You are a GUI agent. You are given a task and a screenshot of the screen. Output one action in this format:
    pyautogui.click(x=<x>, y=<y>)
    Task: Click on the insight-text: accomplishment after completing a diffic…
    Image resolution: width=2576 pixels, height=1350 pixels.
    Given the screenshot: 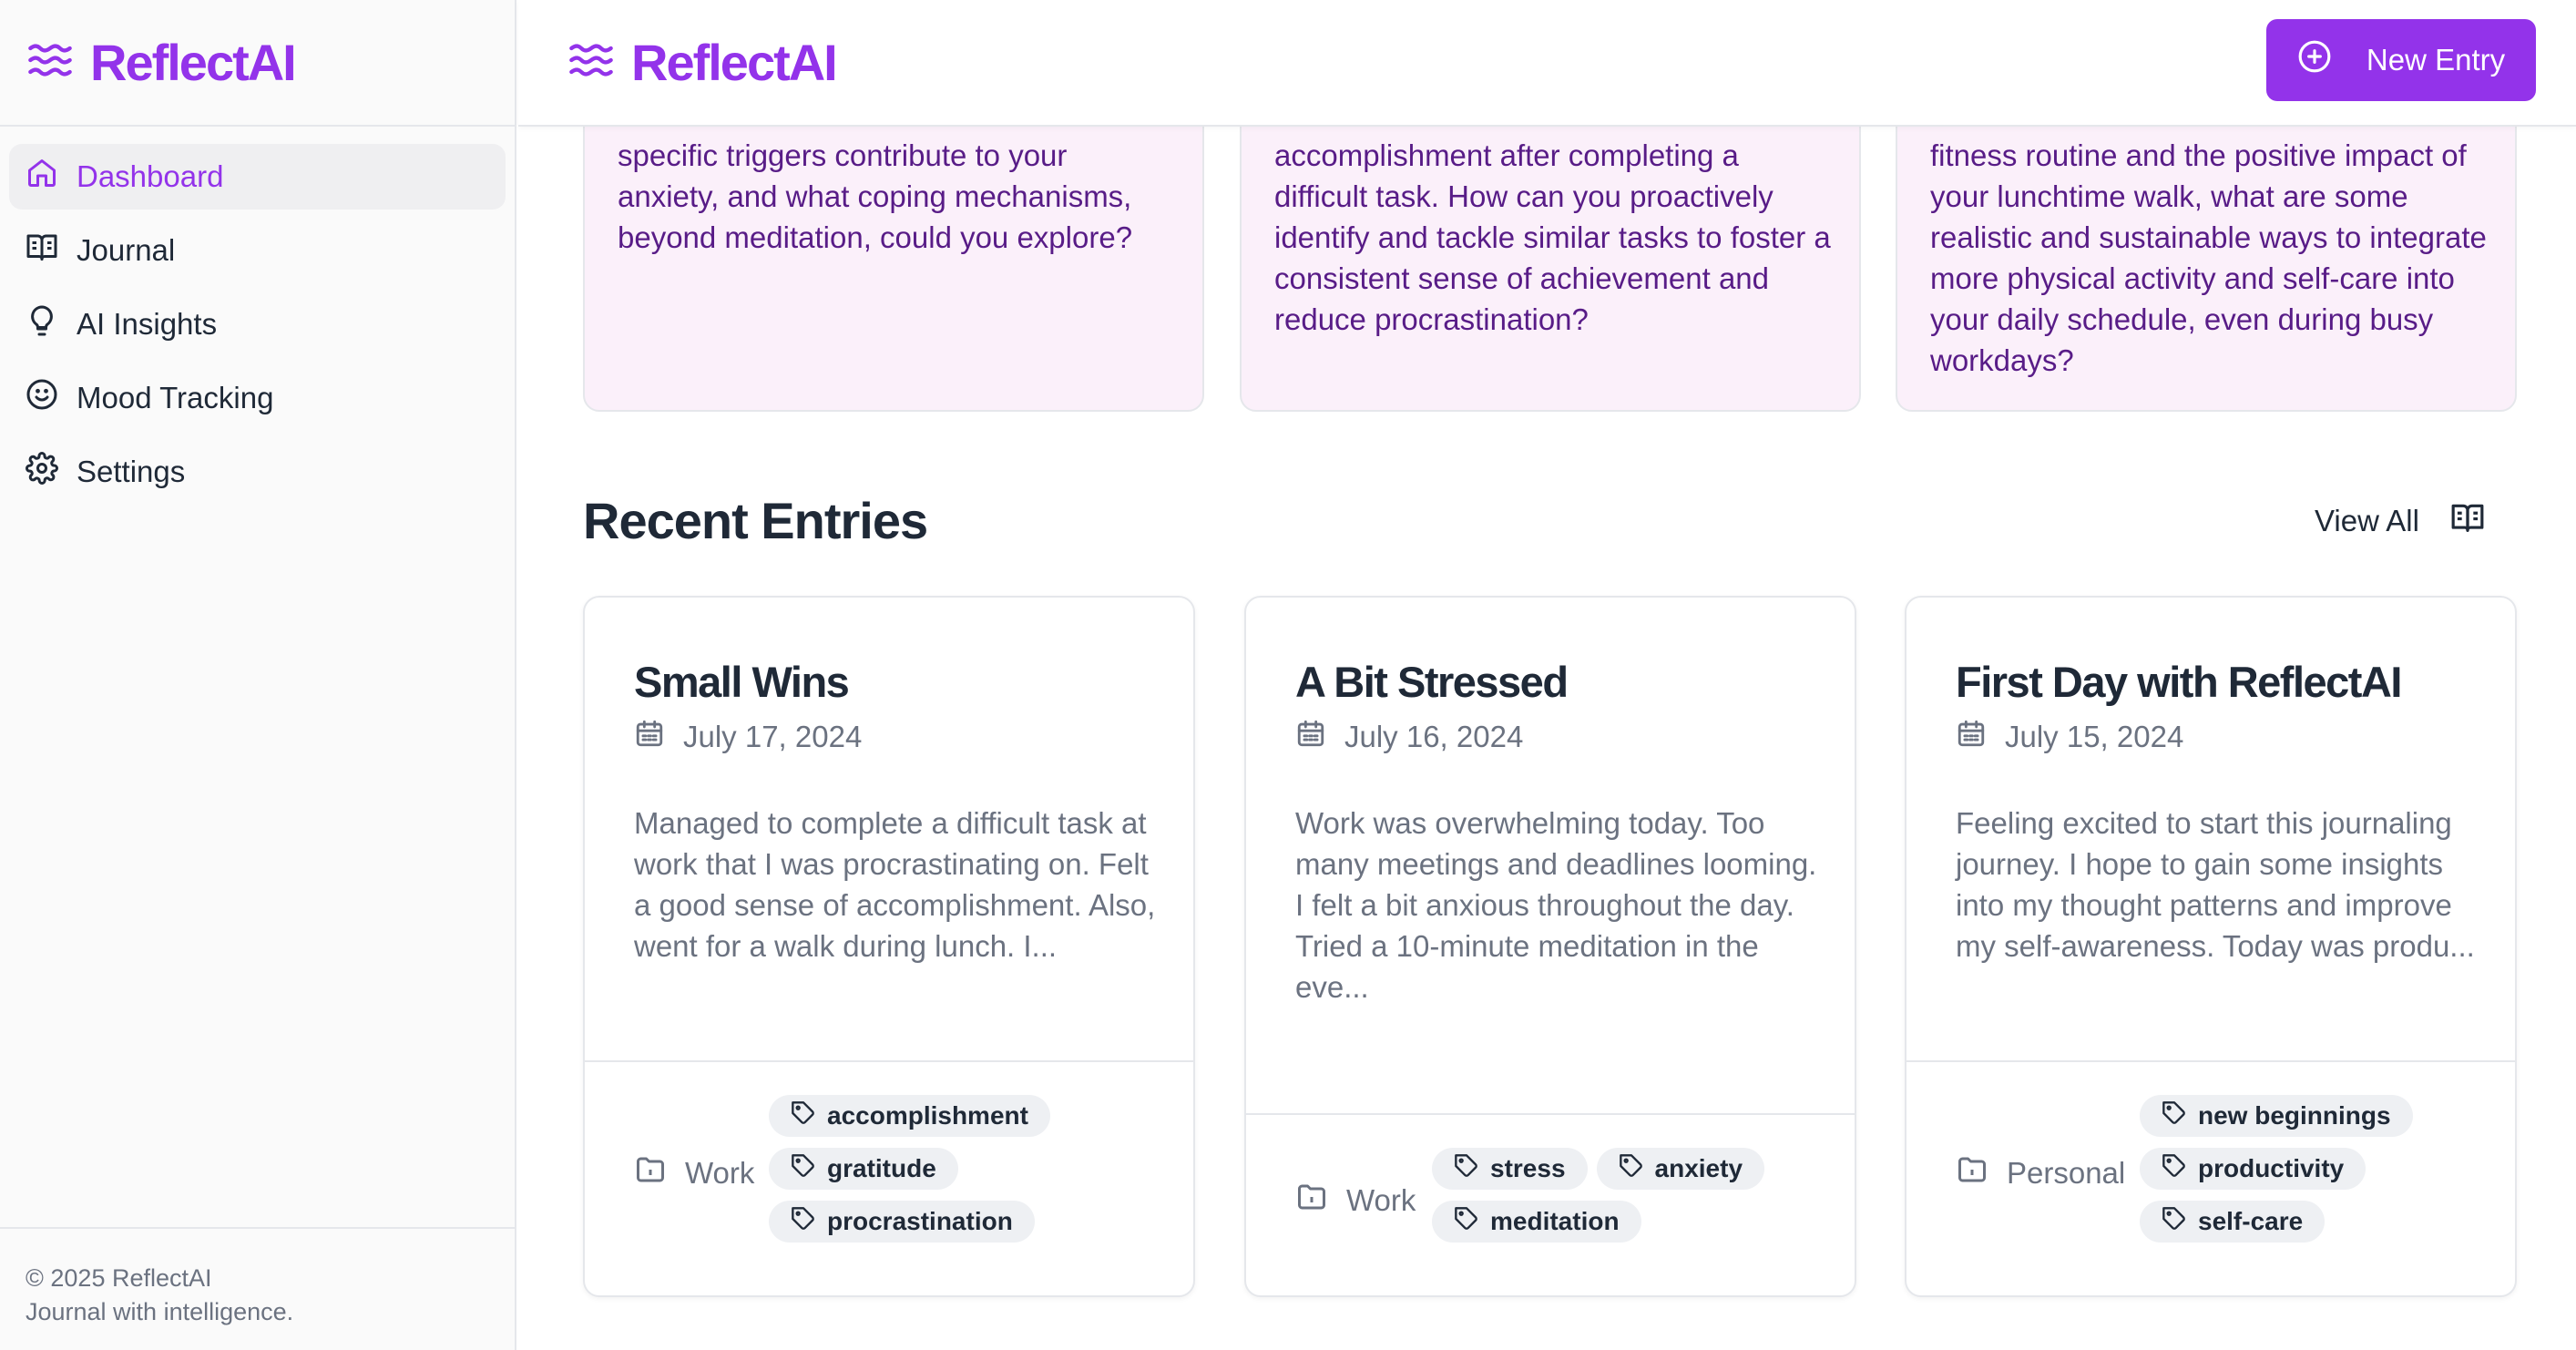 What is the action you would take?
    pyautogui.click(x=1552, y=237)
    